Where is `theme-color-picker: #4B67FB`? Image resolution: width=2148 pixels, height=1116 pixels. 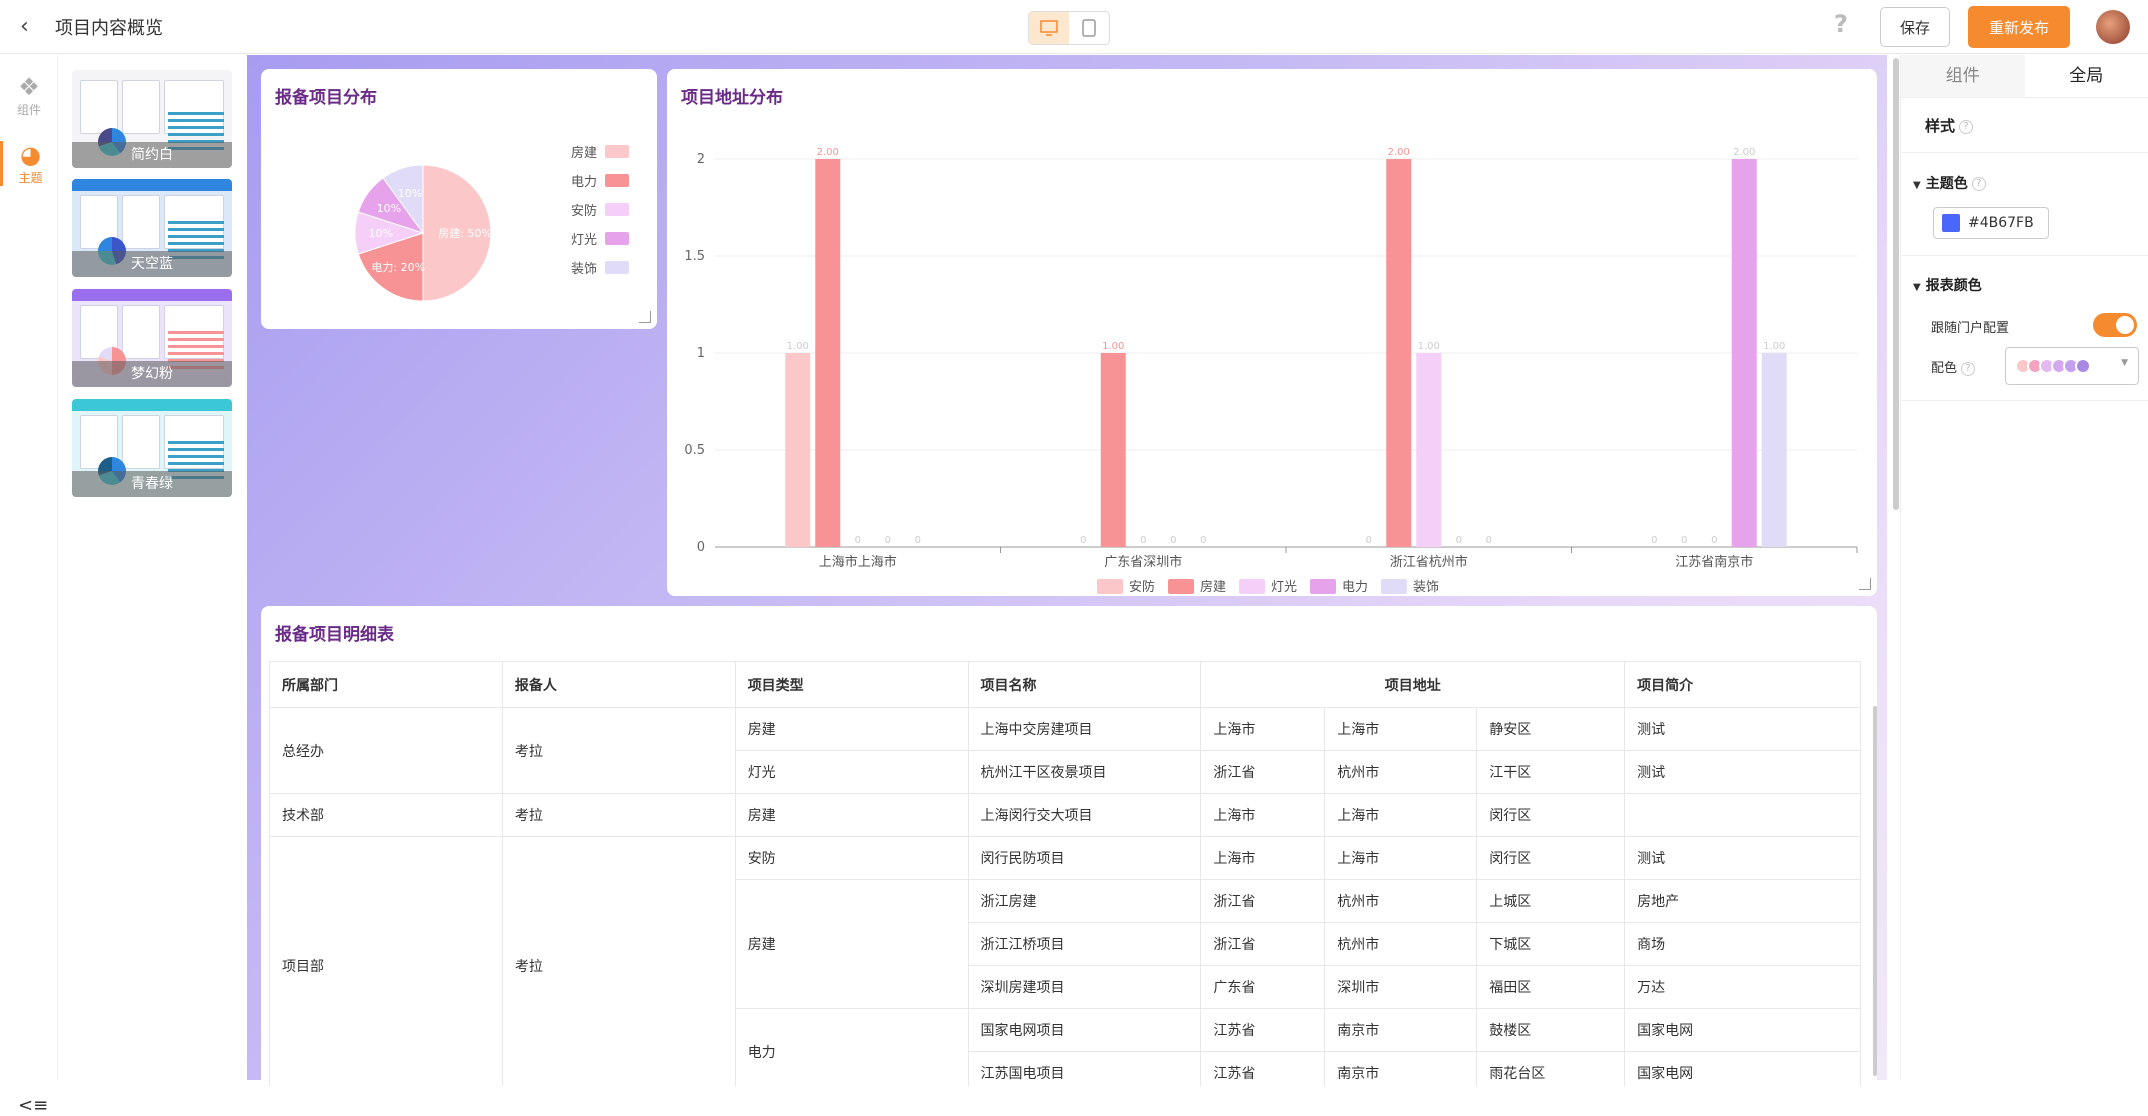
theme-color-picker: #4B67FB is located at coordinates (1991, 223).